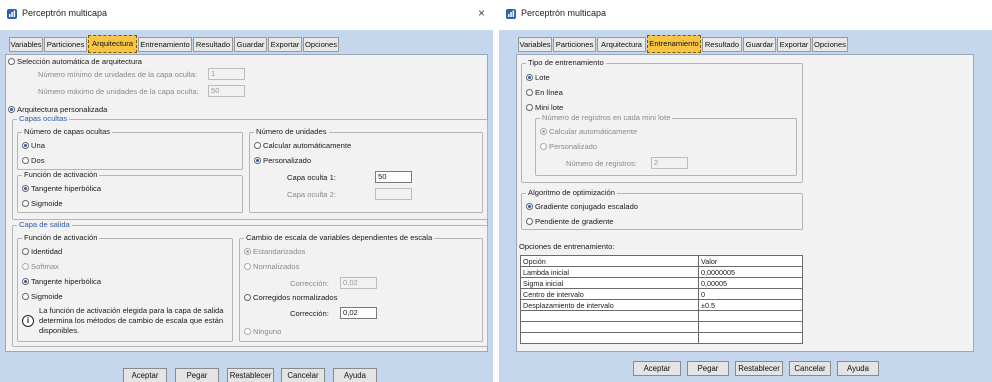 Image resolution: width=992 pixels, height=382 pixels. I want to click on identity-radio, so click(25, 251).